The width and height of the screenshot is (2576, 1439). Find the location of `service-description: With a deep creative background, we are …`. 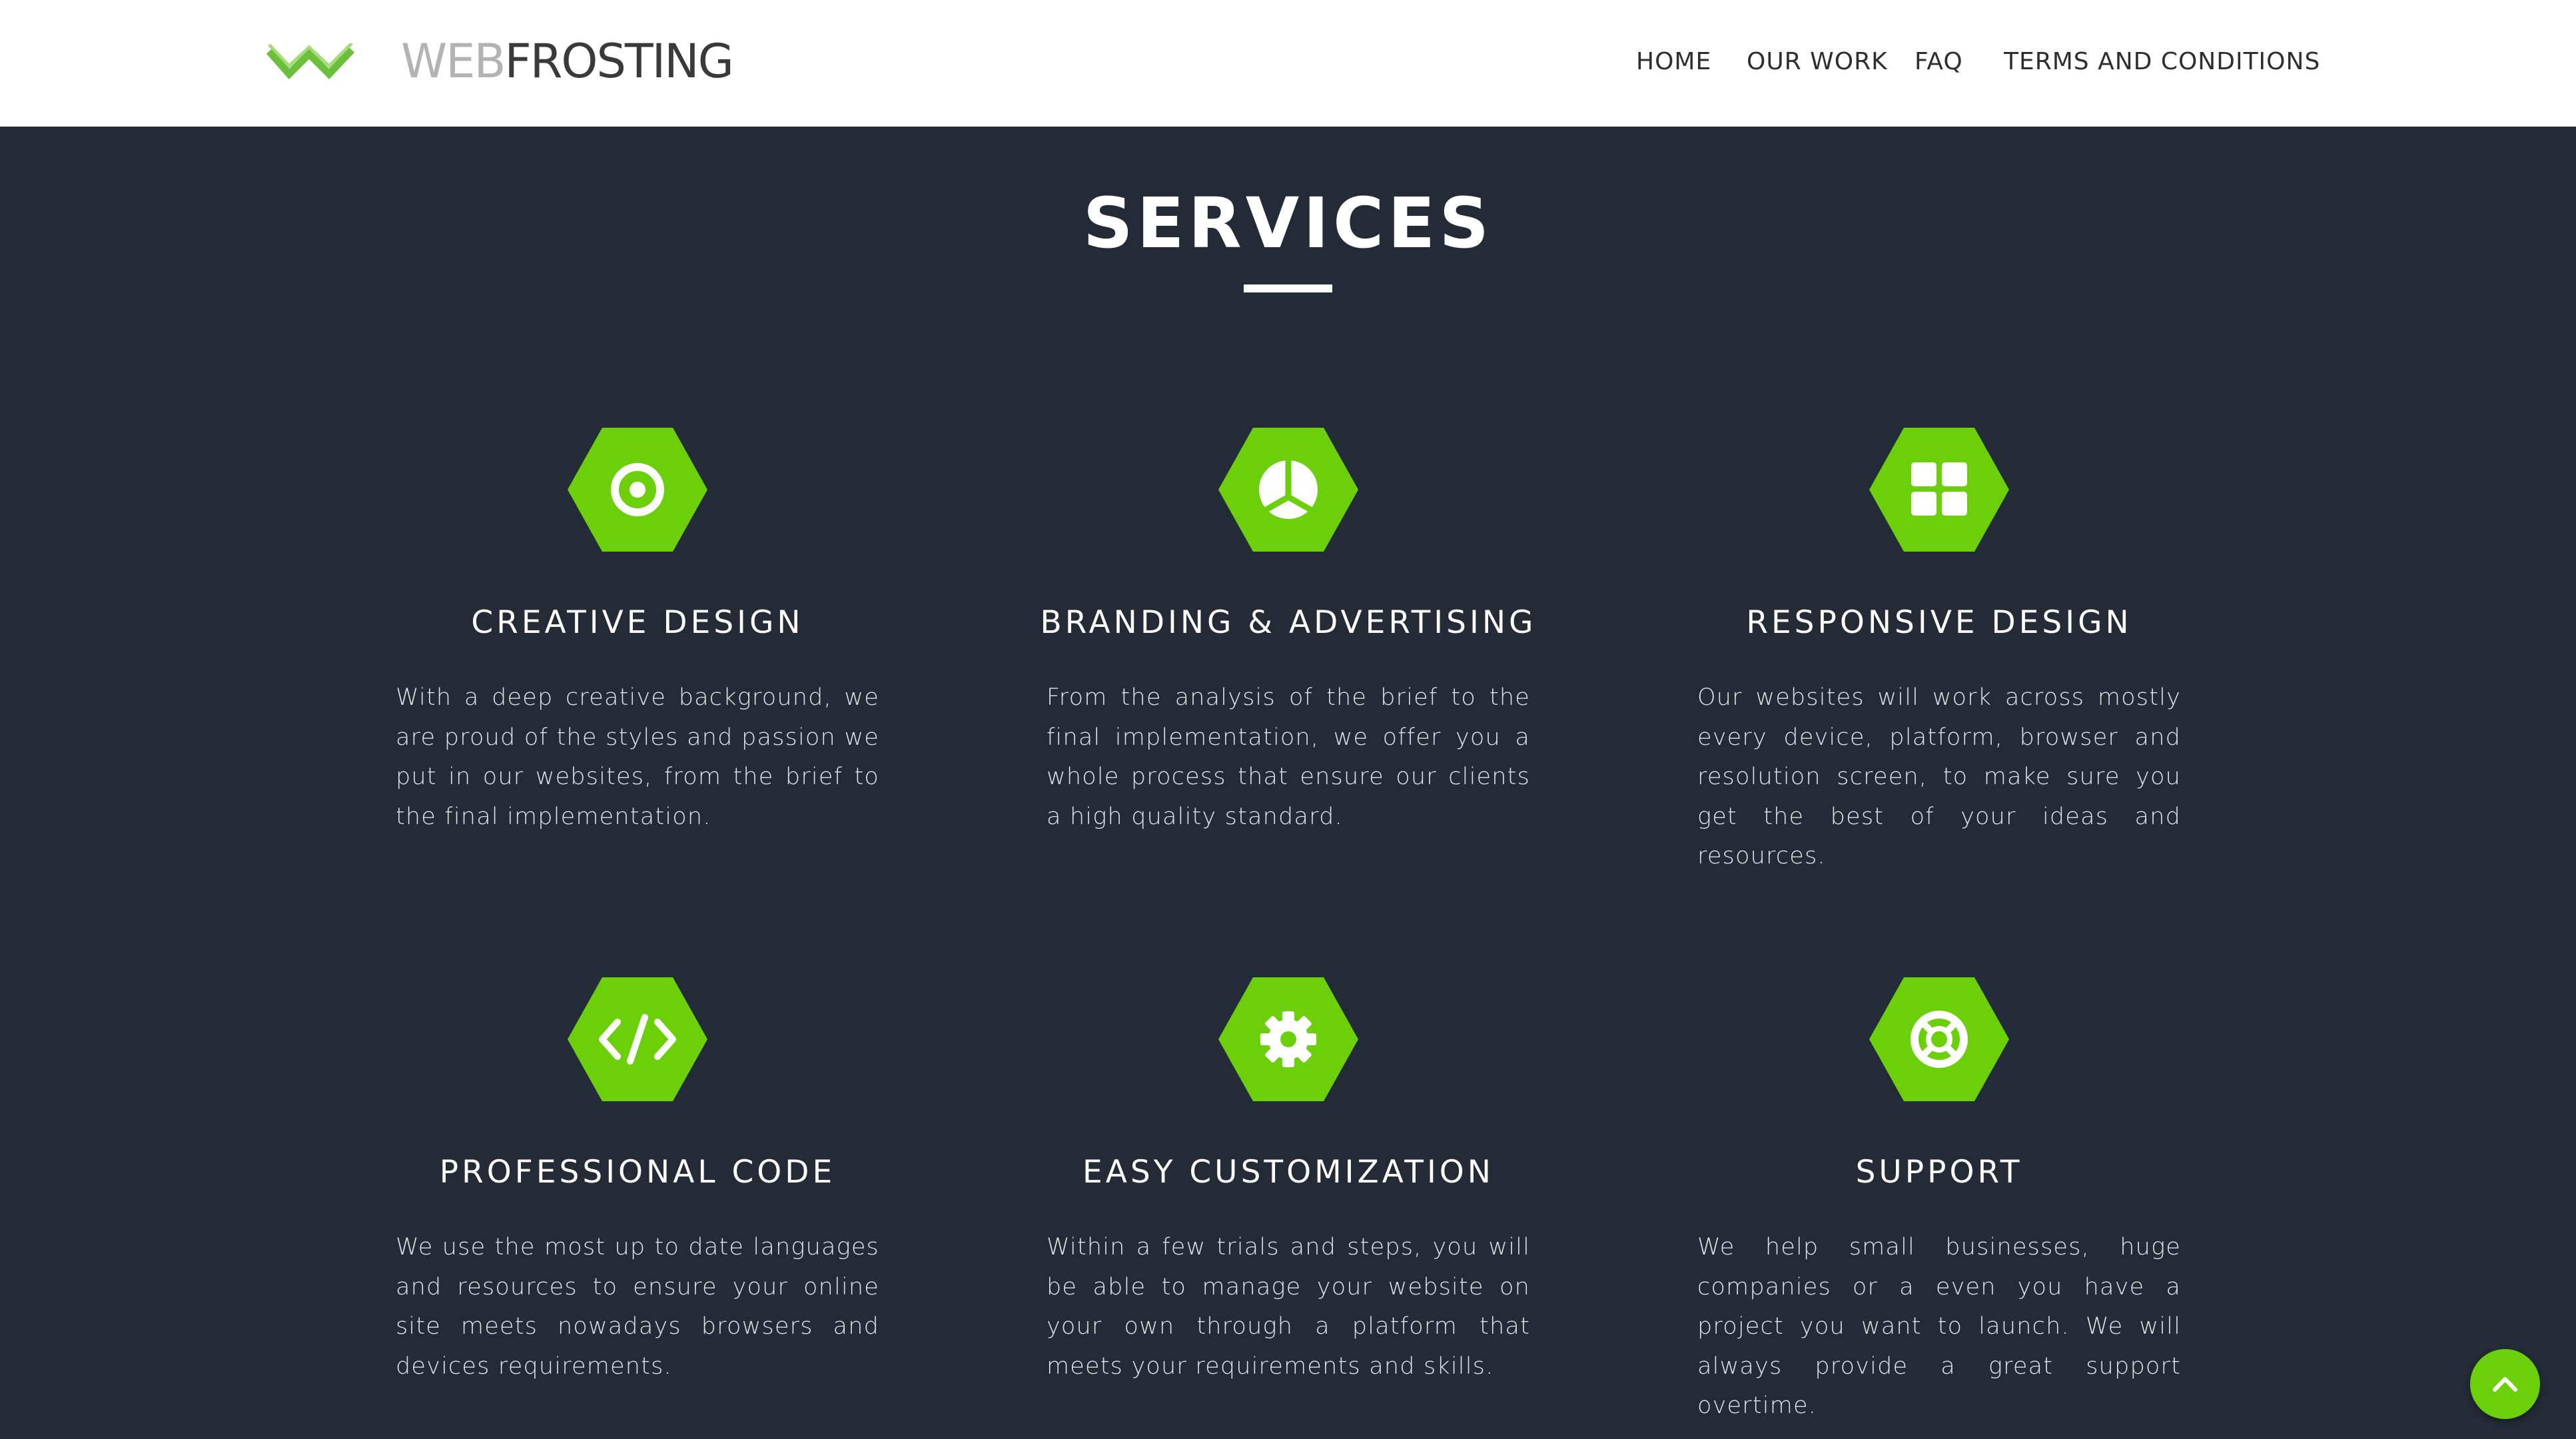

service-description: With a deep creative background, we are … is located at coordinates (638, 757).